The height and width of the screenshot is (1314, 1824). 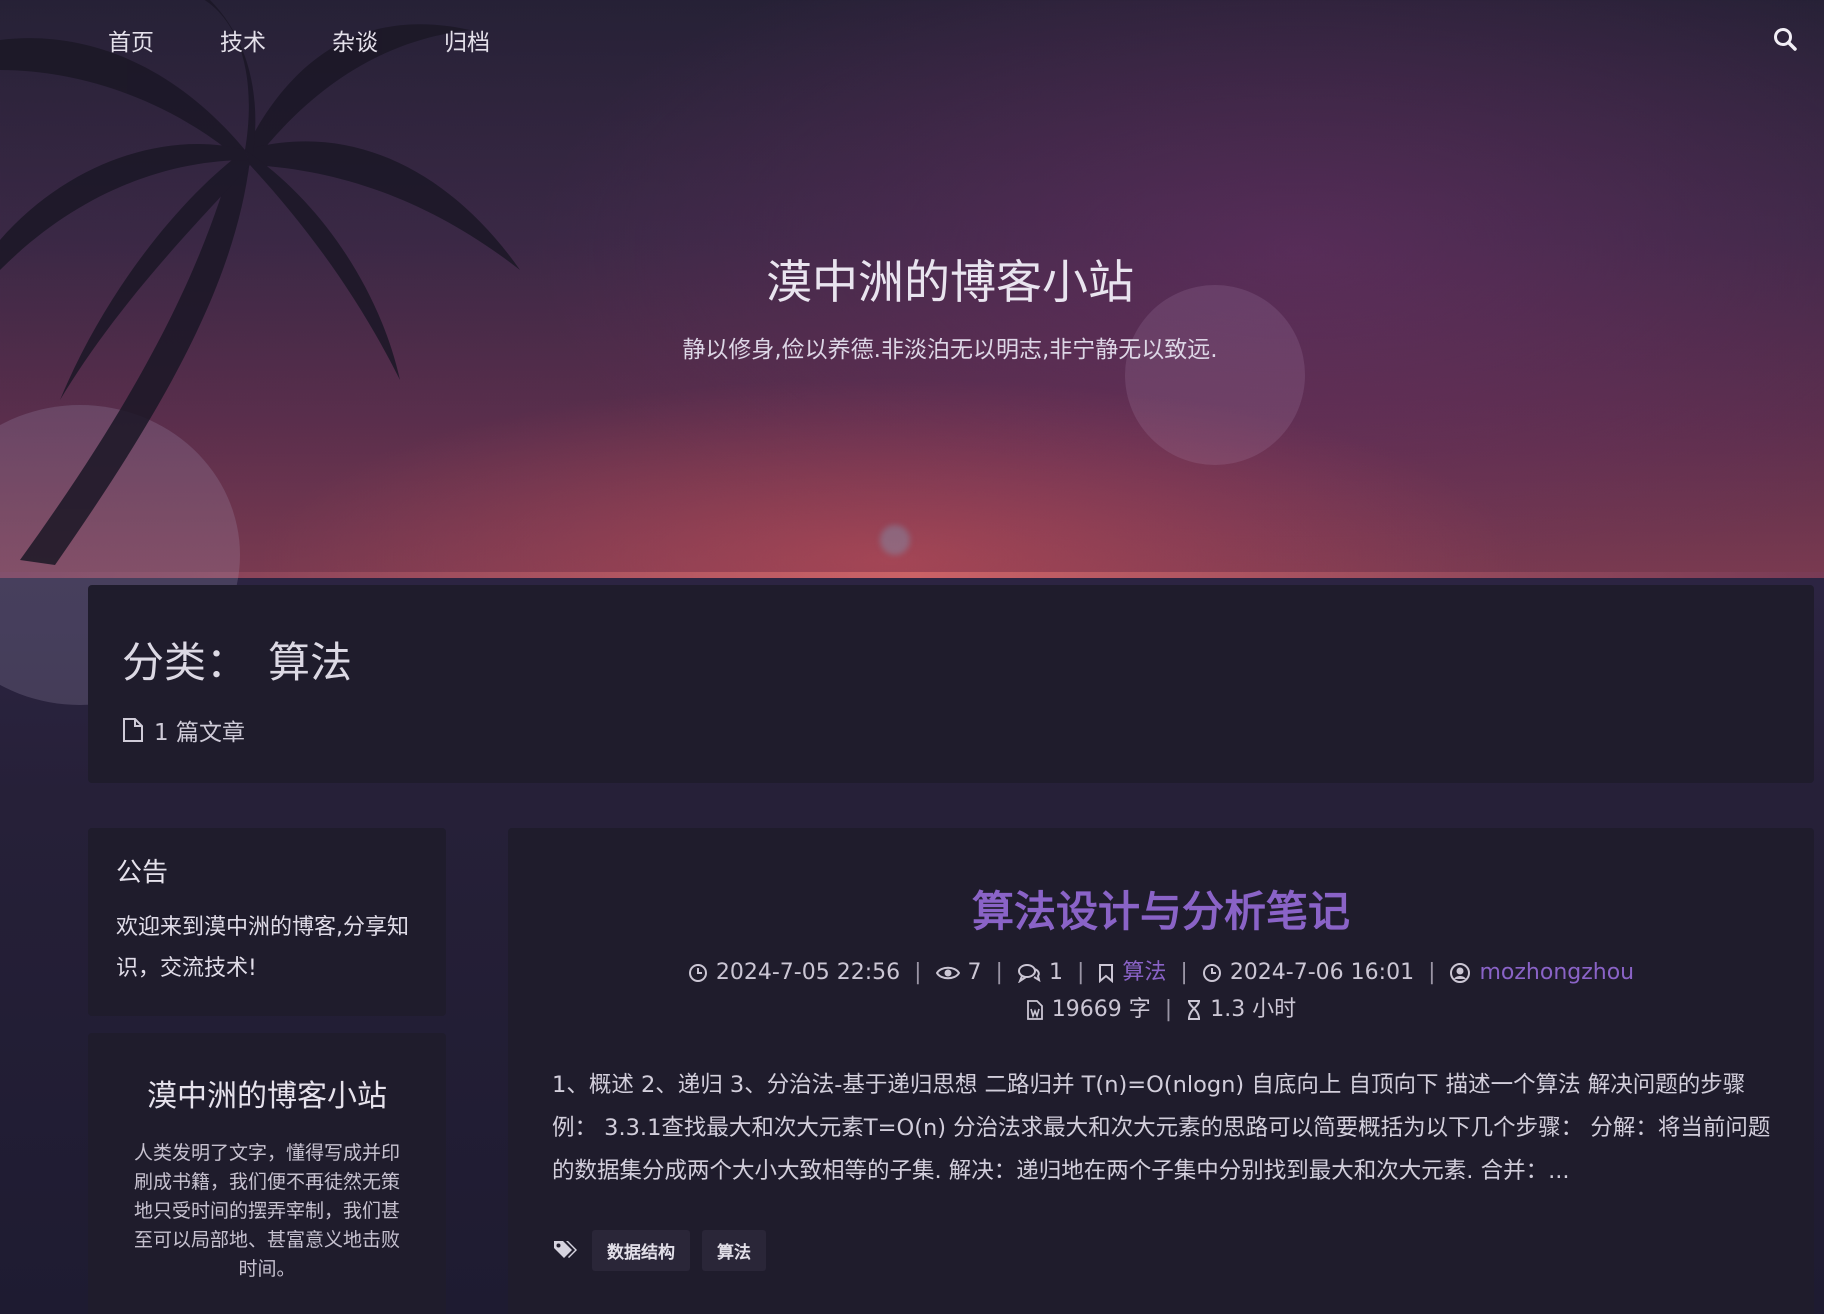 I want to click on meta-created: 2024-7-05 22:56, so click(x=794, y=972).